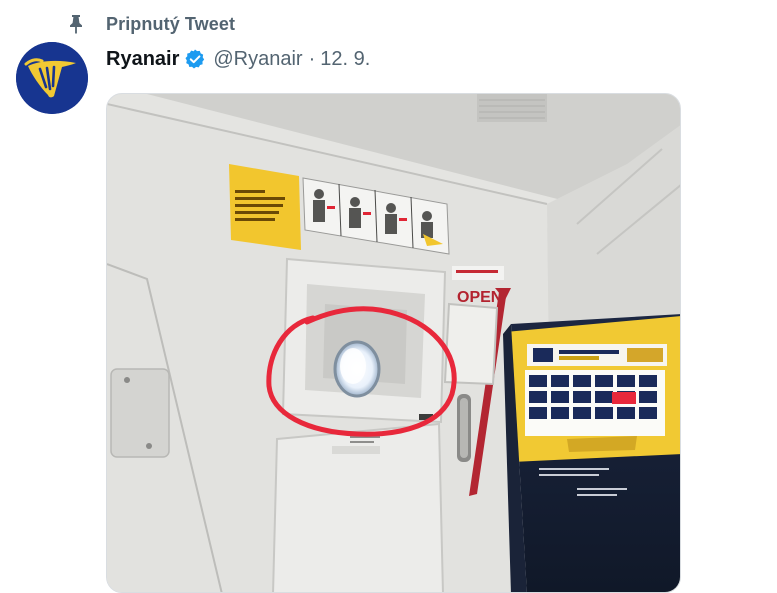 Image resolution: width=777 pixels, height=593 pixels. What do you see at coordinates (171, 23) in the screenshot?
I see `pinned-label: Pripnutý Tweet` at bounding box center [171, 23].